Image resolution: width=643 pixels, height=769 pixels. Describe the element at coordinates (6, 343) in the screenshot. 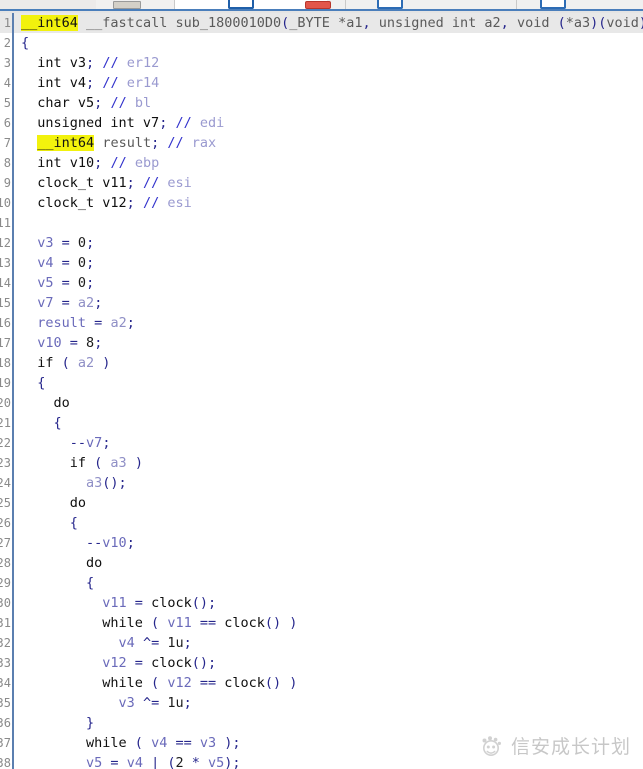

I see `line-number: 17` at that location.